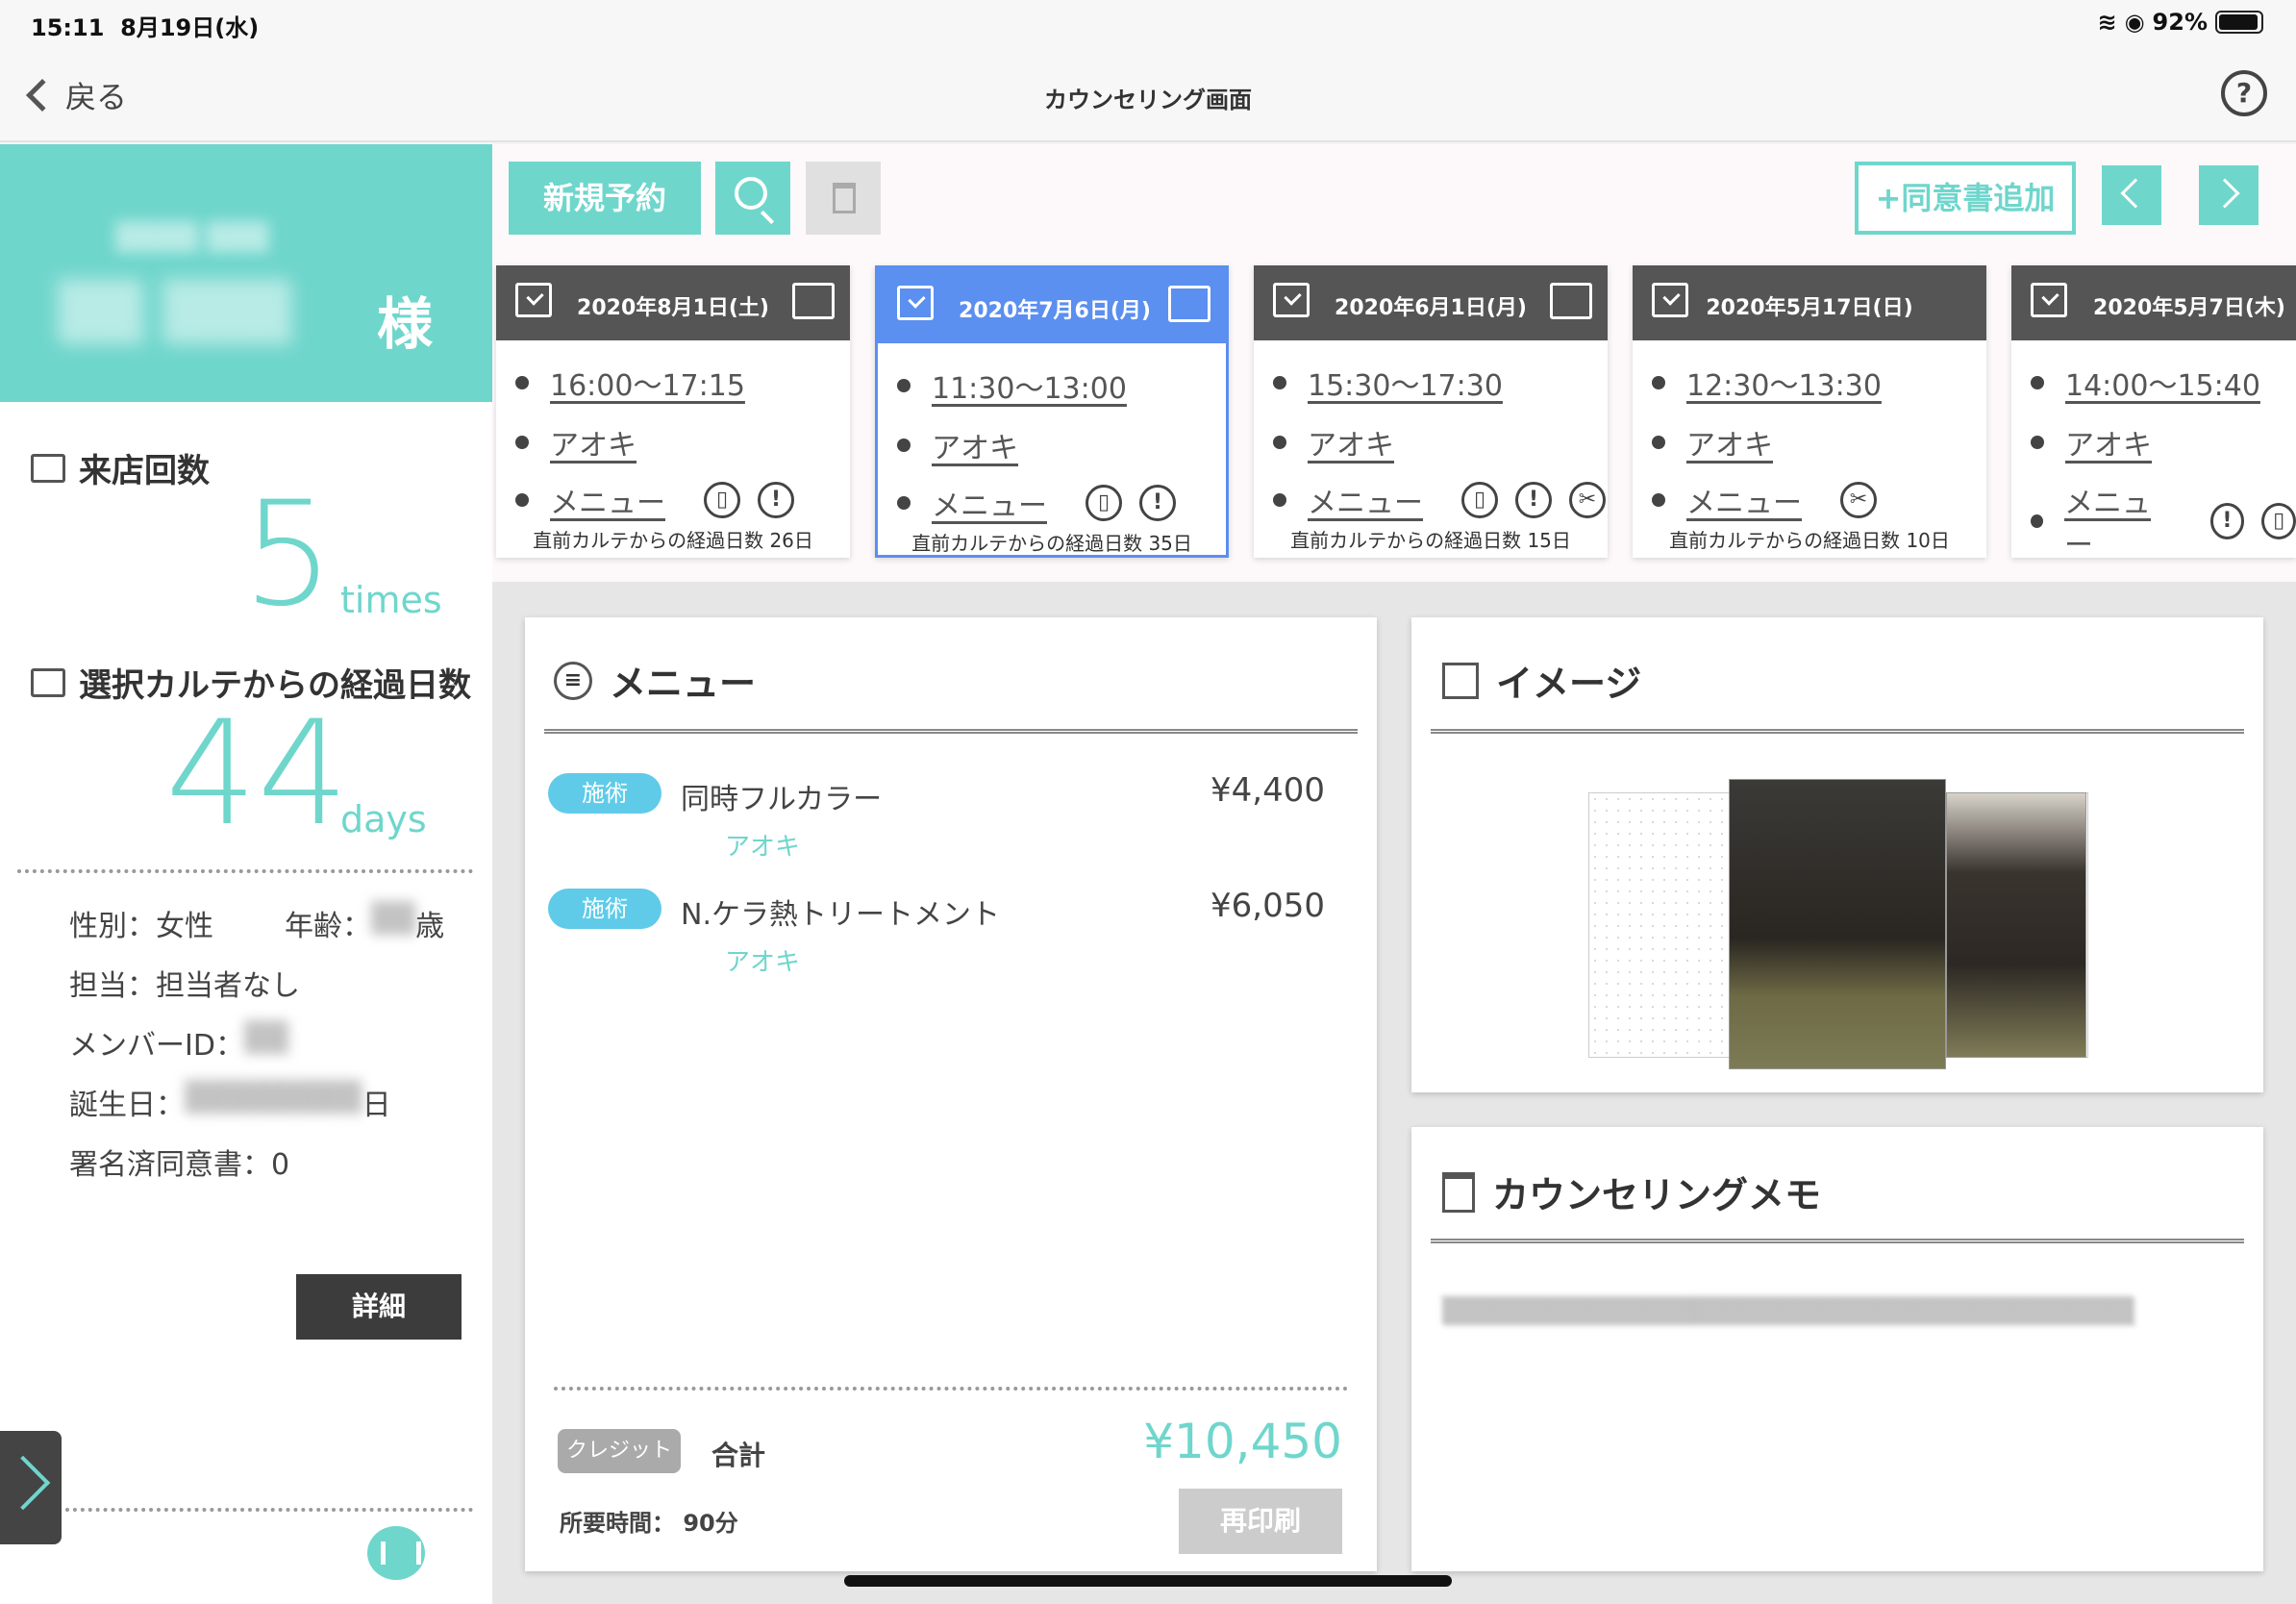 The height and width of the screenshot is (1604, 2296). What do you see at coordinates (391, 600) in the screenshot?
I see `visits-unit: times` at bounding box center [391, 600].